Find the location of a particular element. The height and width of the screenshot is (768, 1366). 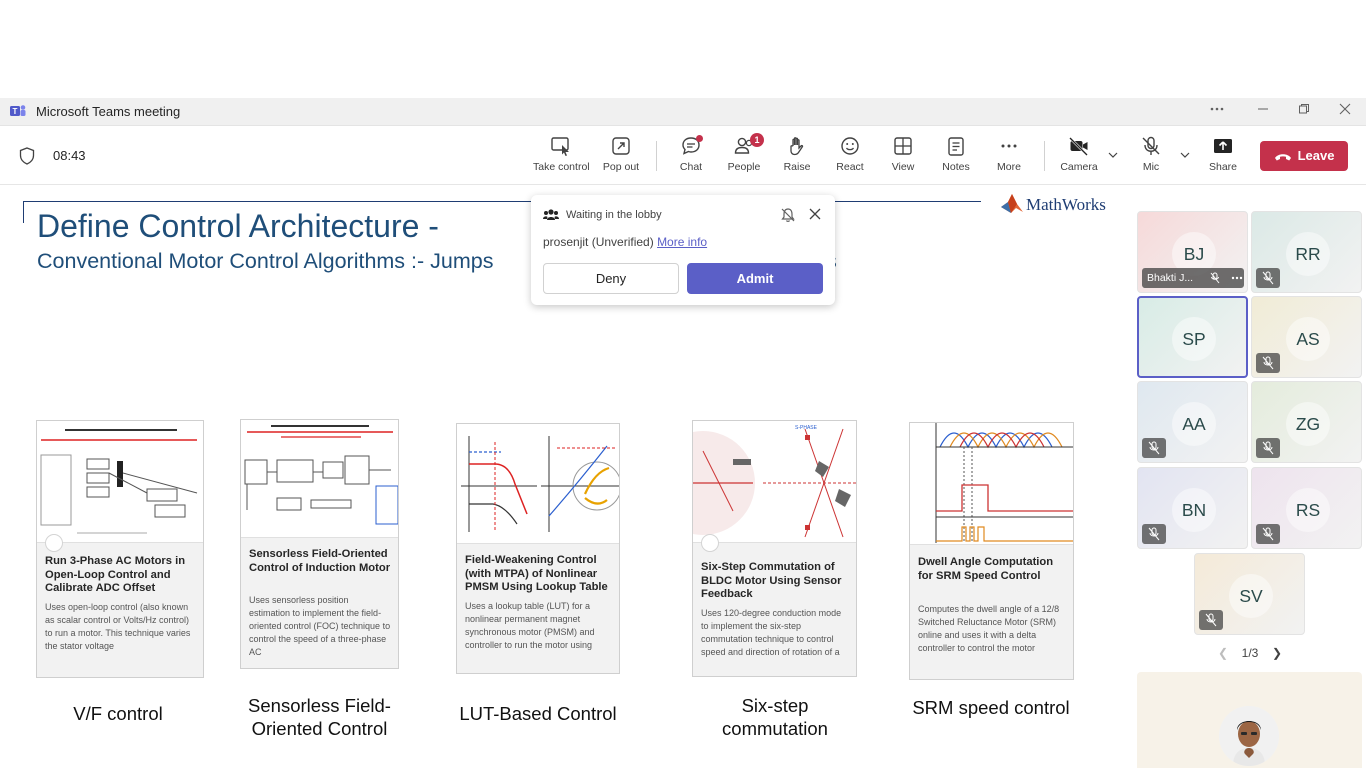

participant-tile: ZG is located at coordinates (1306, 422).